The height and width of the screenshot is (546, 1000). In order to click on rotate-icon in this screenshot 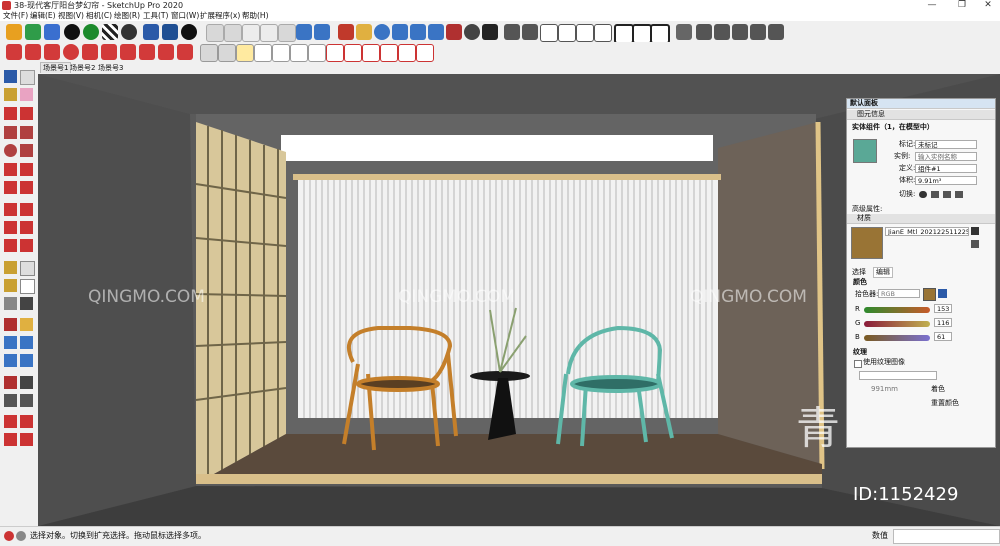, I will do `click(10, 227)`.